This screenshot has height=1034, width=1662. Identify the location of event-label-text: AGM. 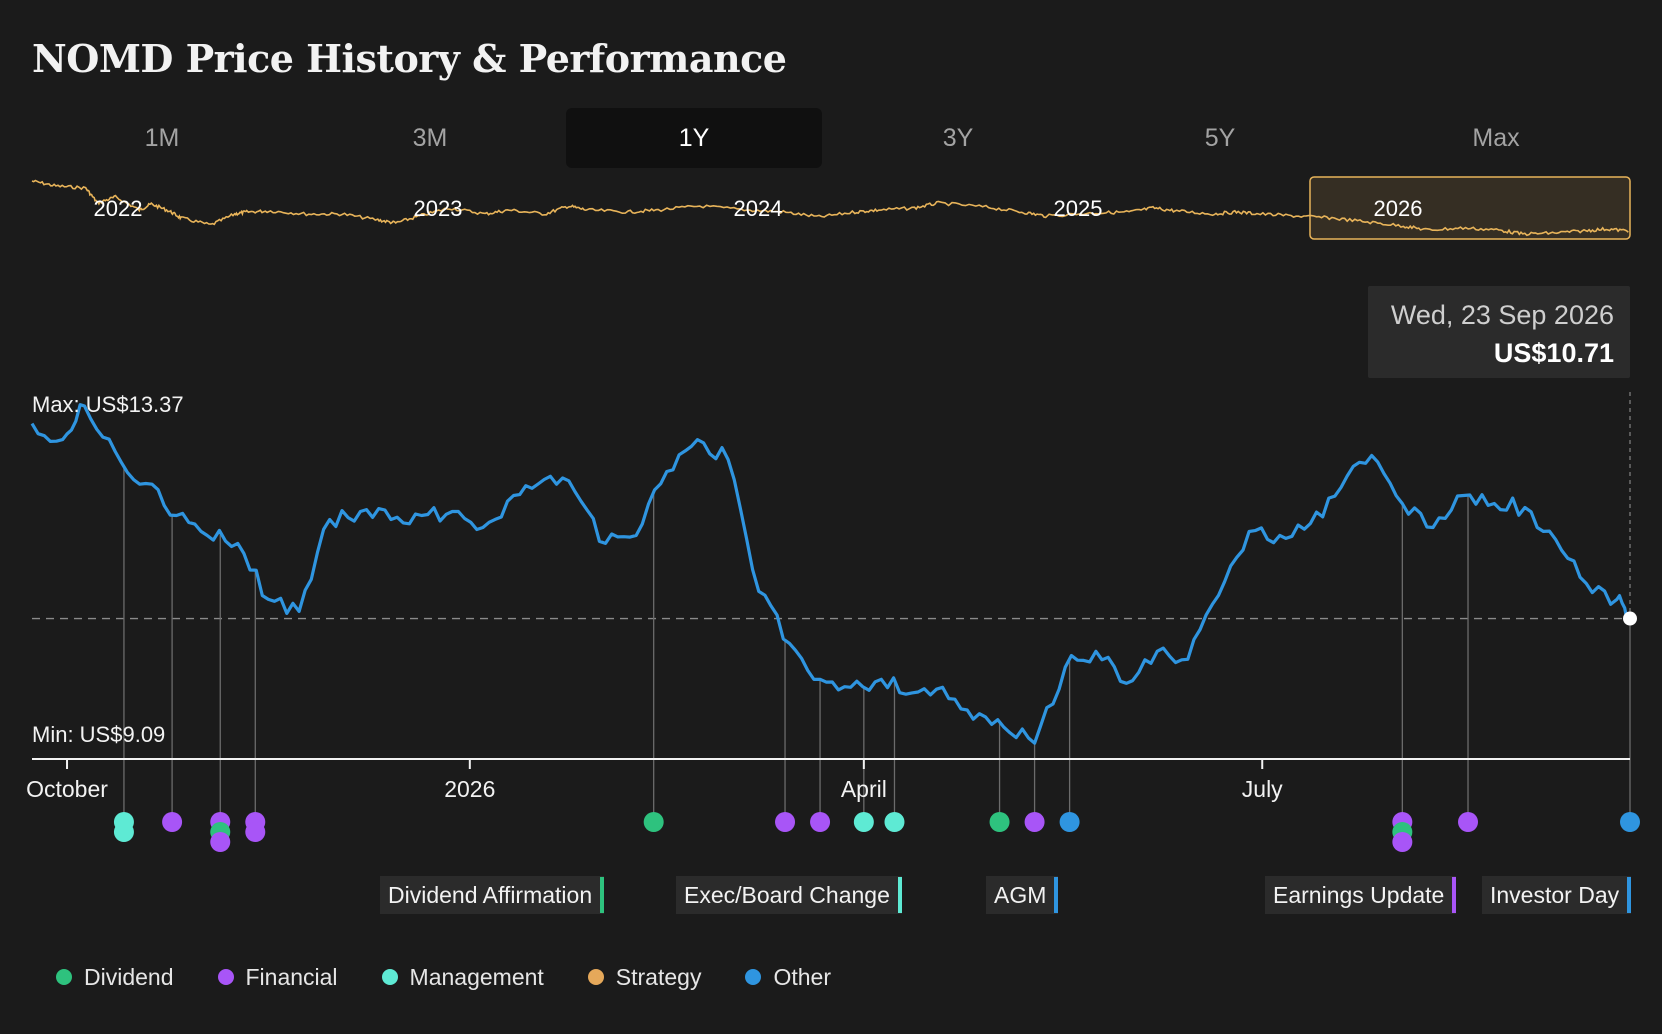
(1020, 895).